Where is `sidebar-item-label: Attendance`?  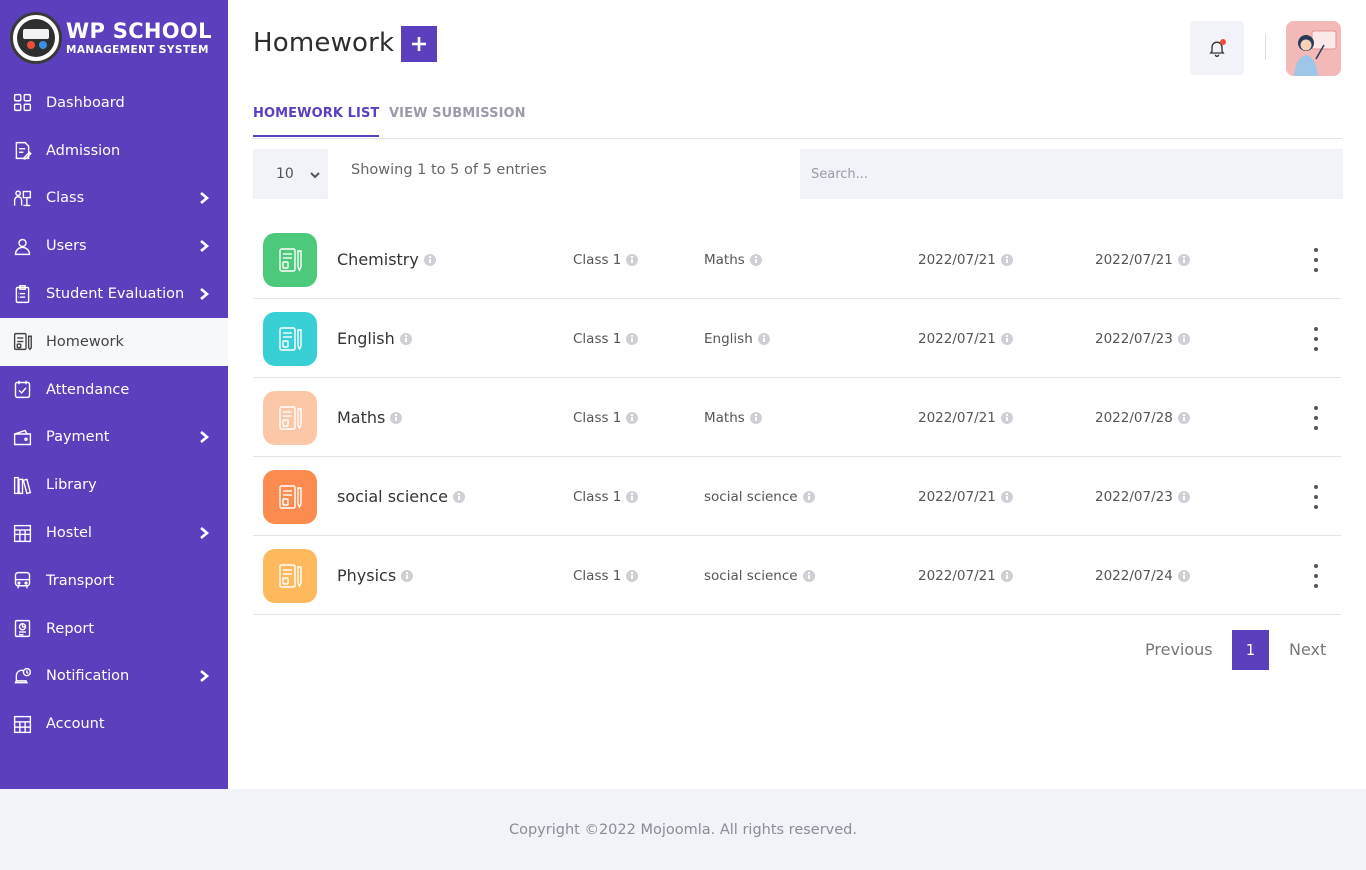 sidebar-item-label: Attendance is located at coordinates (88, 389).